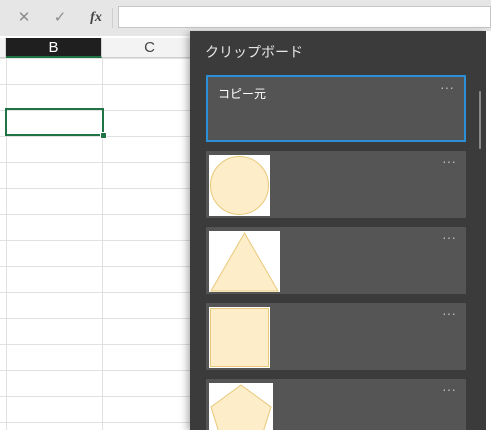 Image resolution: width=491 pixels, height=430 pixels. I want to click on clipboard-item-triangle: ···, so click(336, 260).